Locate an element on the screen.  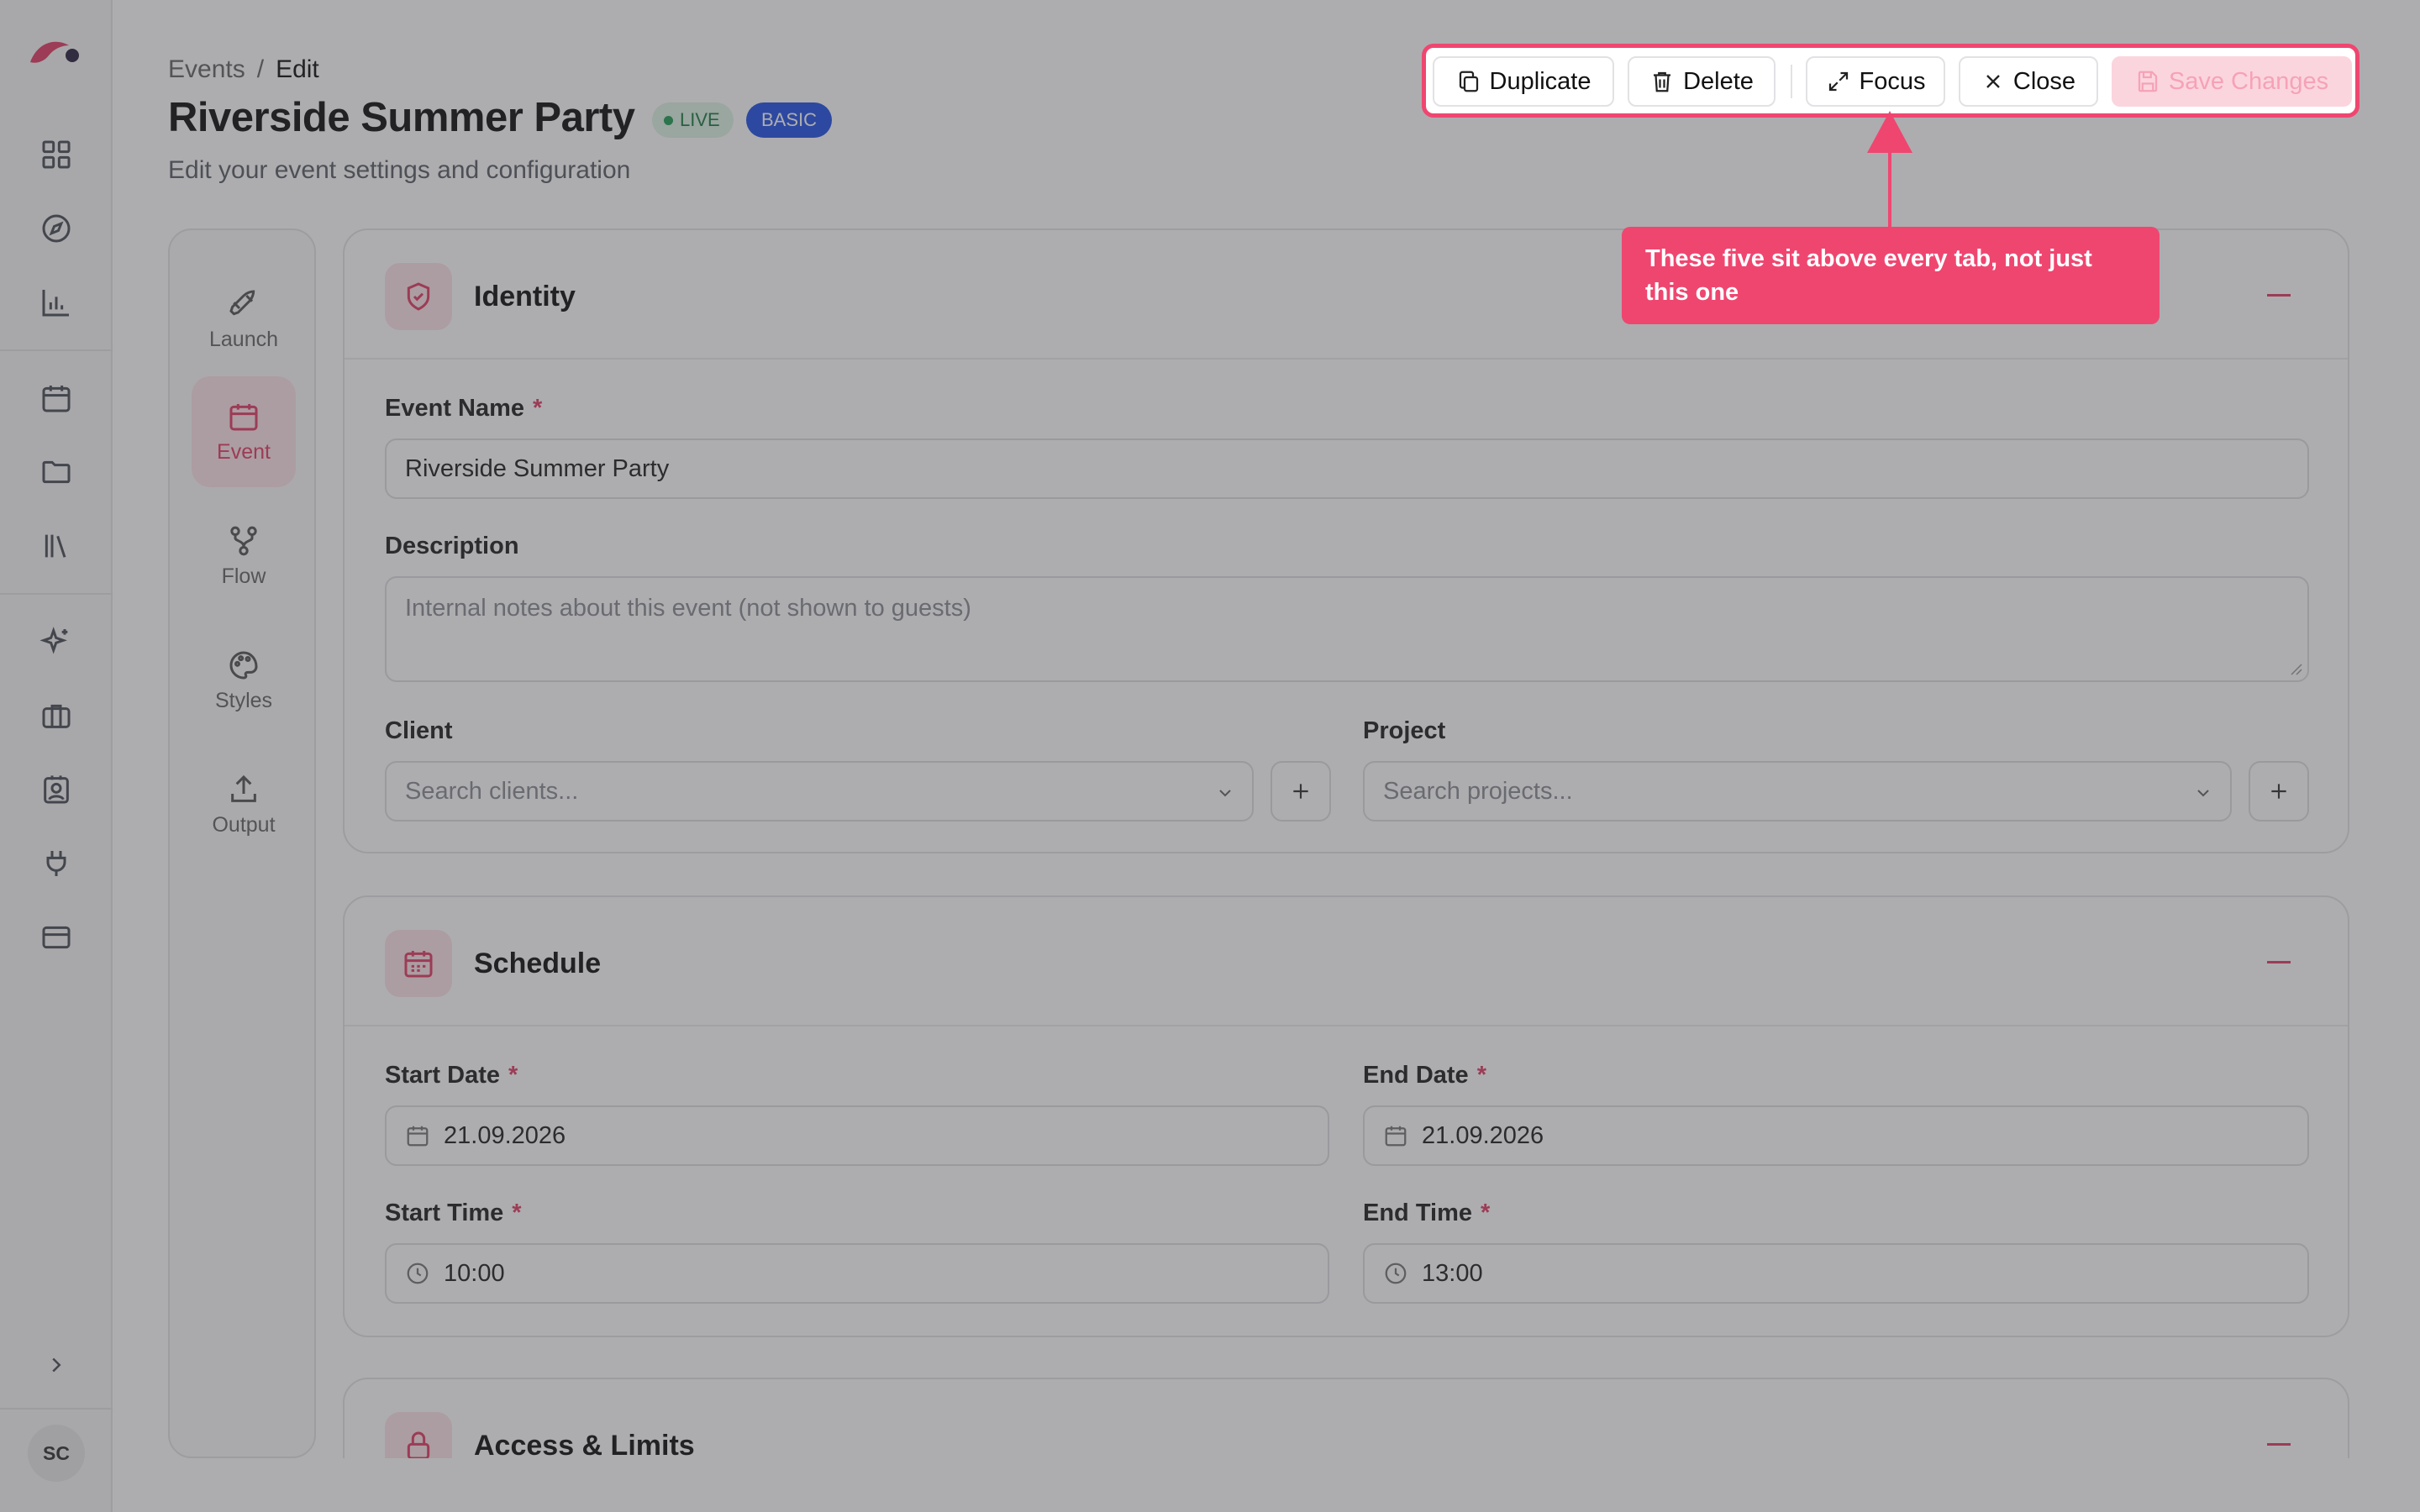
focus-button: Focus is located at coordinates (1875, 81).